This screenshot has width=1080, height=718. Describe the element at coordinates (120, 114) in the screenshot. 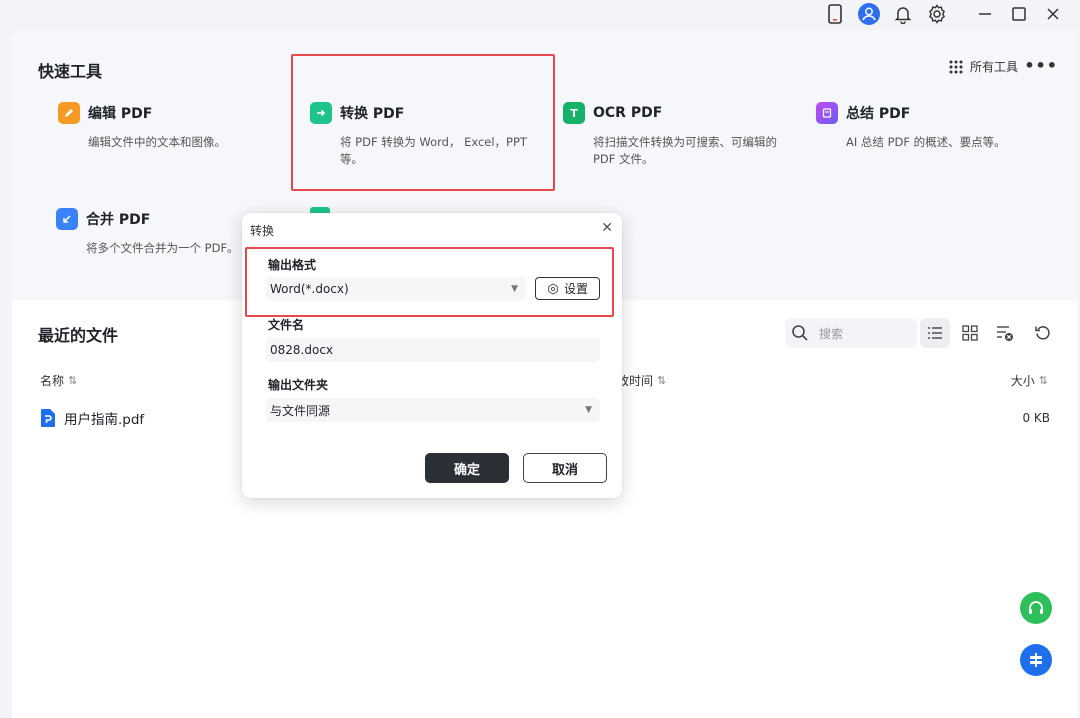

I see `tool-name: 编辑 PDF` at that location.